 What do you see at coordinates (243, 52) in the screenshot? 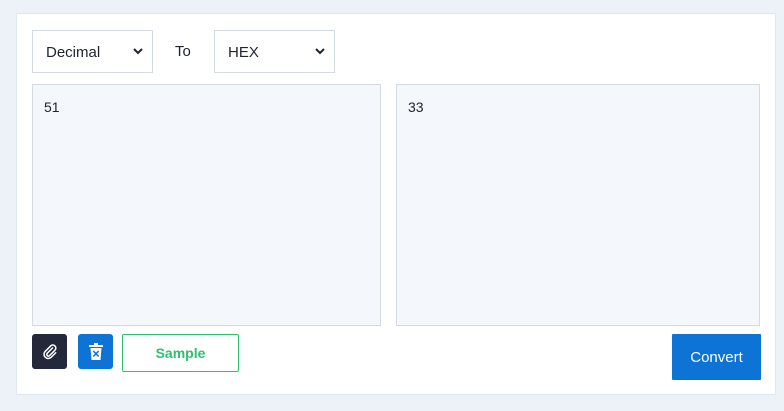
I see `to-format-value: HEX` at bounding box center [243, 52].